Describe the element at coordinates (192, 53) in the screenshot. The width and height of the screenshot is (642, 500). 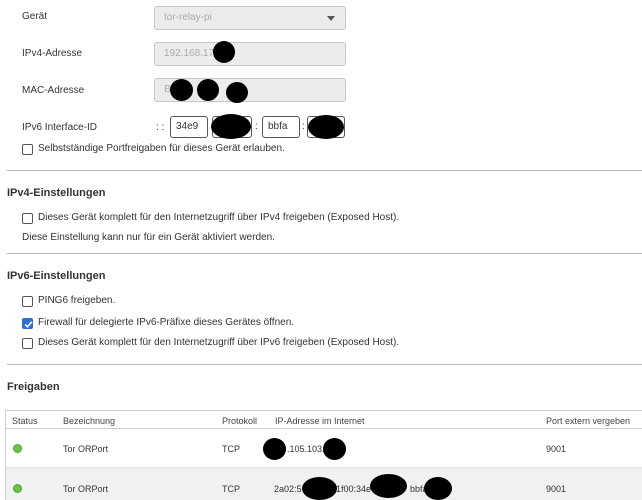
I see `ipv4-address-value: 192.168.178` at that location.